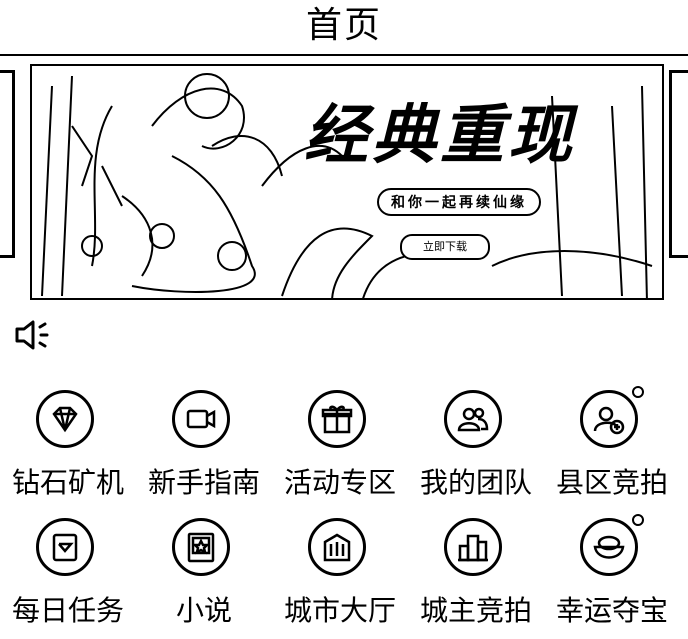 This screenshot has width=688, height=639. I want to click on video-guide-icon, so click(201, 419).